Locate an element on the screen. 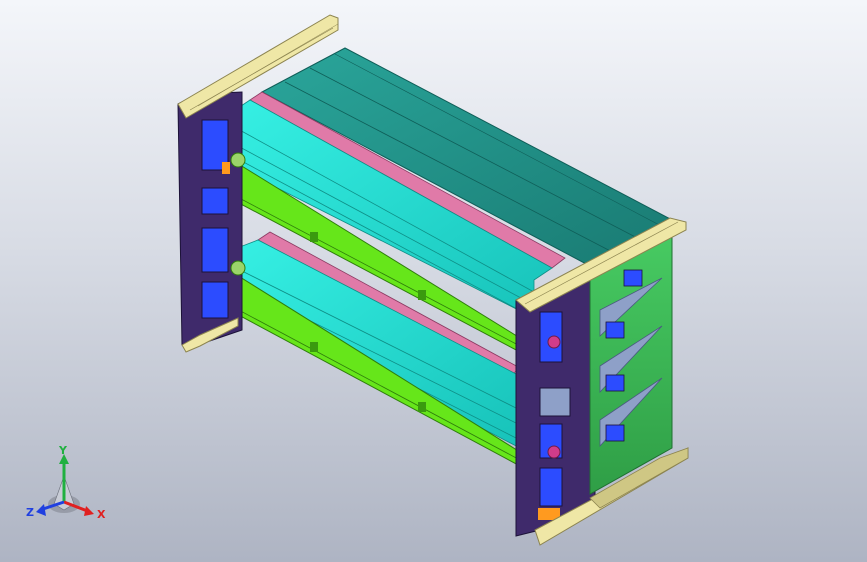  z-axis-label: Z is located at coordinates (30, 512).